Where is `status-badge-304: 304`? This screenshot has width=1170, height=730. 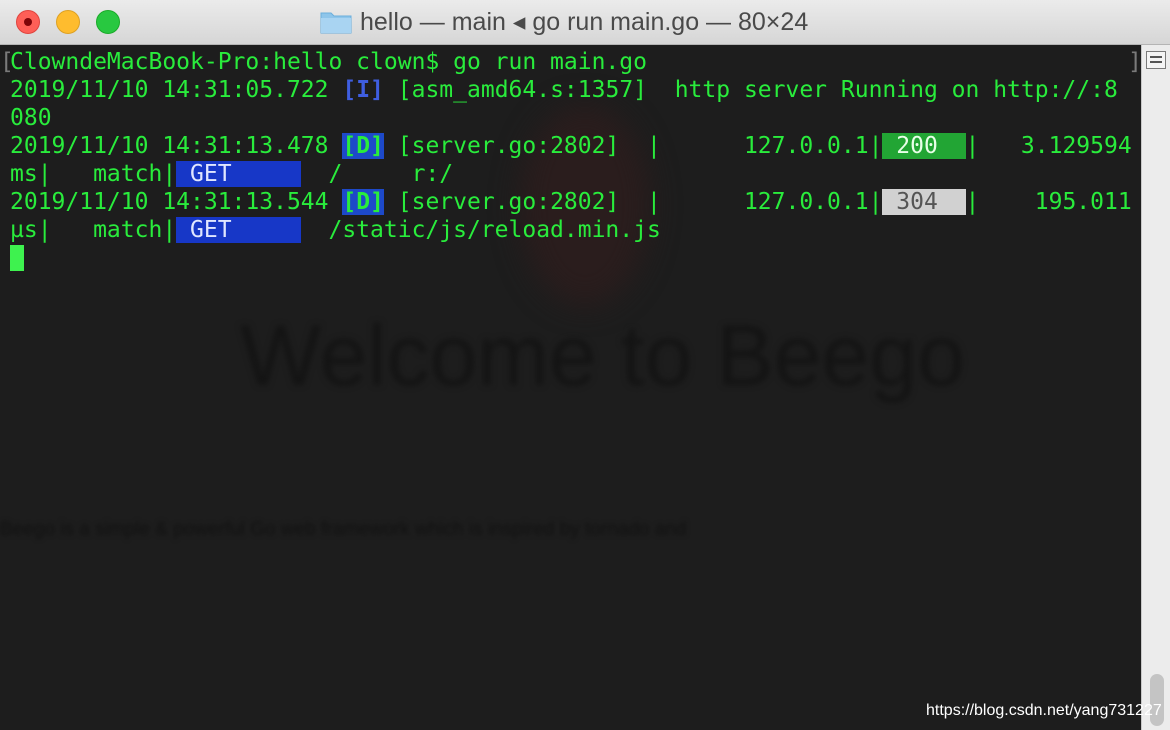 status-badge-304: 304 is located at coordinates (924, 202).